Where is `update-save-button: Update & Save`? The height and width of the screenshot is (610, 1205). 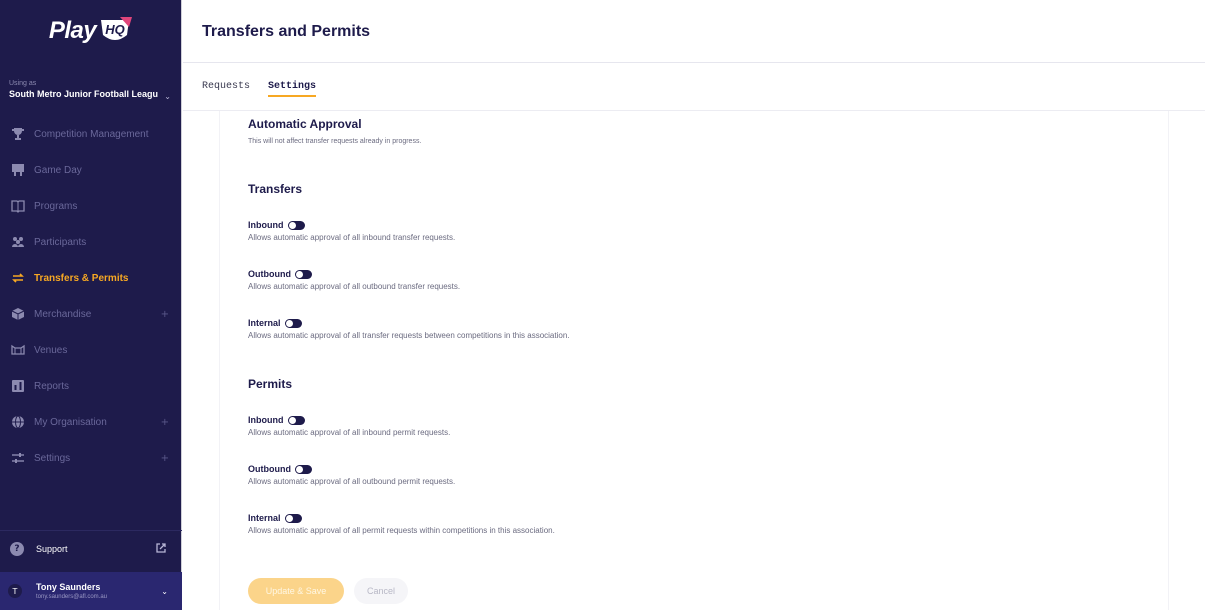 update-save-button: Update & Save is located at coordinates (296, 591).